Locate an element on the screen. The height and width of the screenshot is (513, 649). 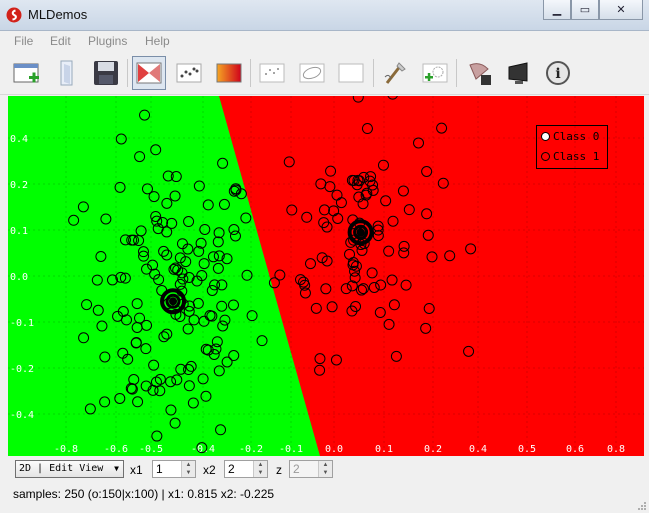
heatmap-button is located at coordinates (229, 73).